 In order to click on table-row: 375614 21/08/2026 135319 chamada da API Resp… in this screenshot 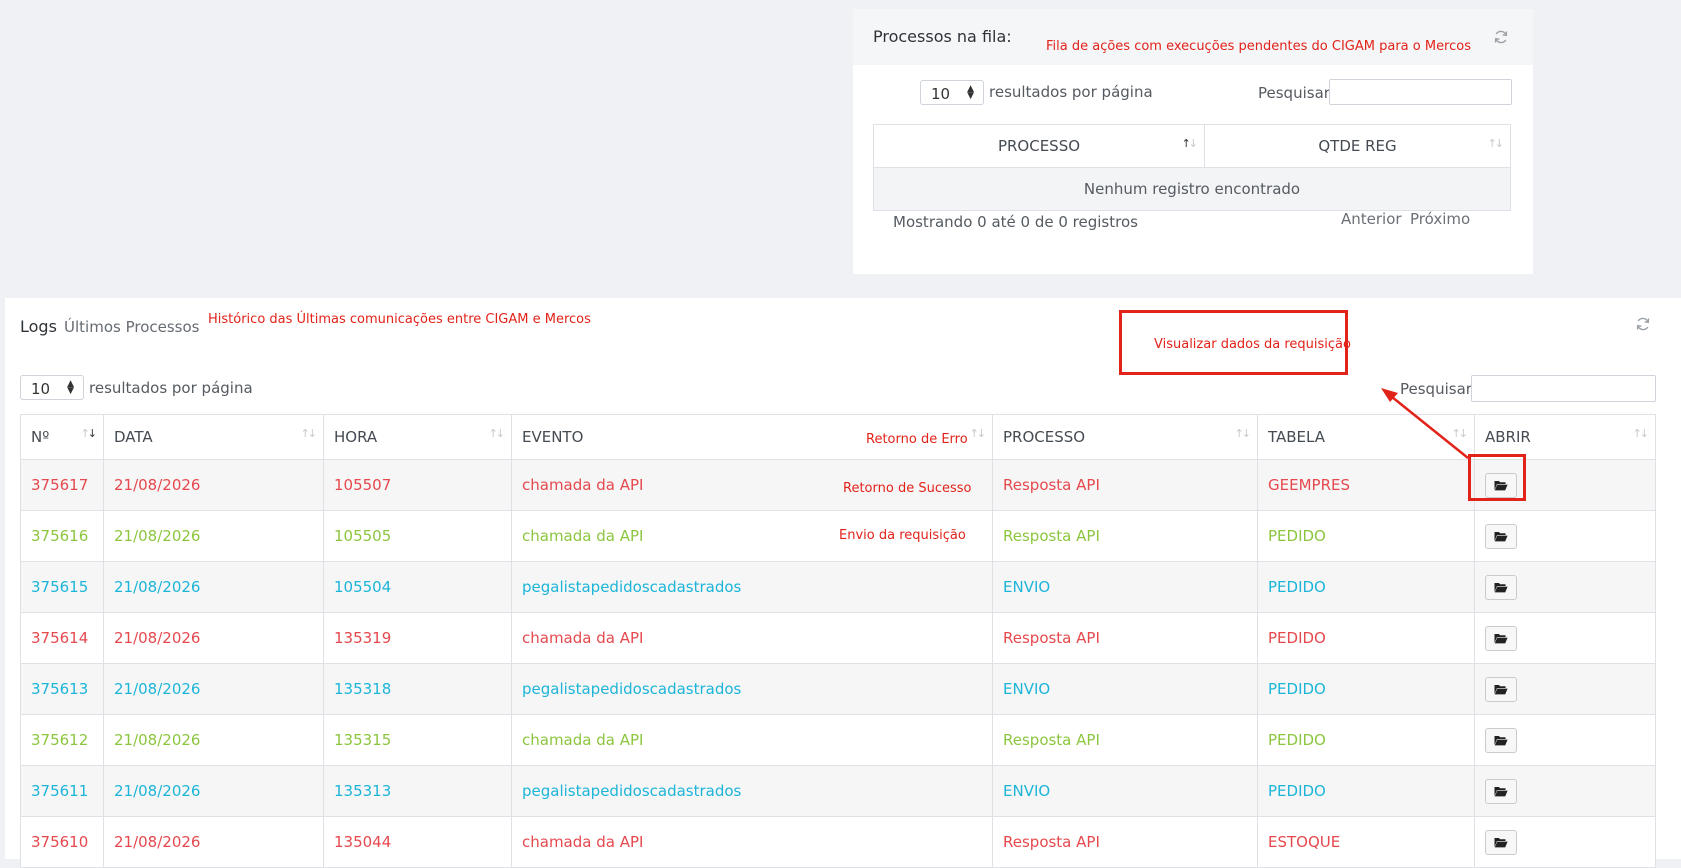, I will do `click(838, 638)`.